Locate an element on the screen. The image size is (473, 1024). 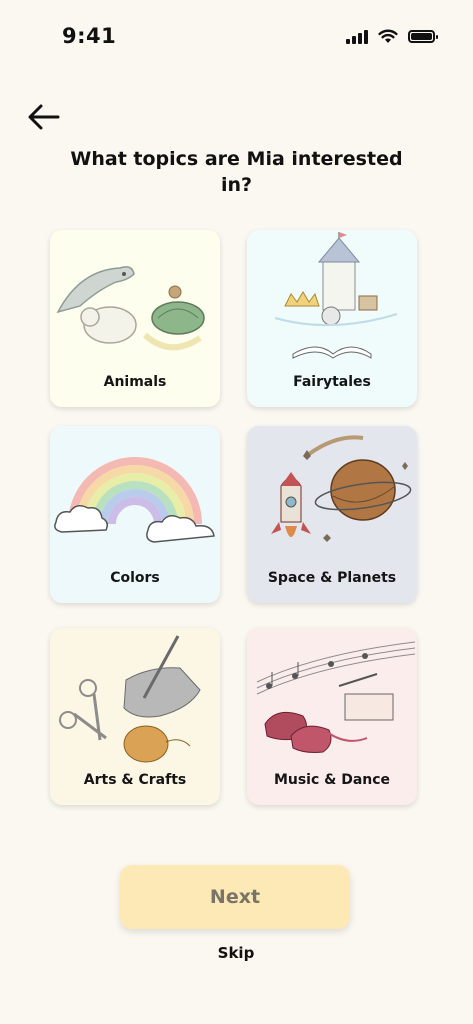
topic-label-music-dance: Music & Dance is located at coordinates (332, 780).